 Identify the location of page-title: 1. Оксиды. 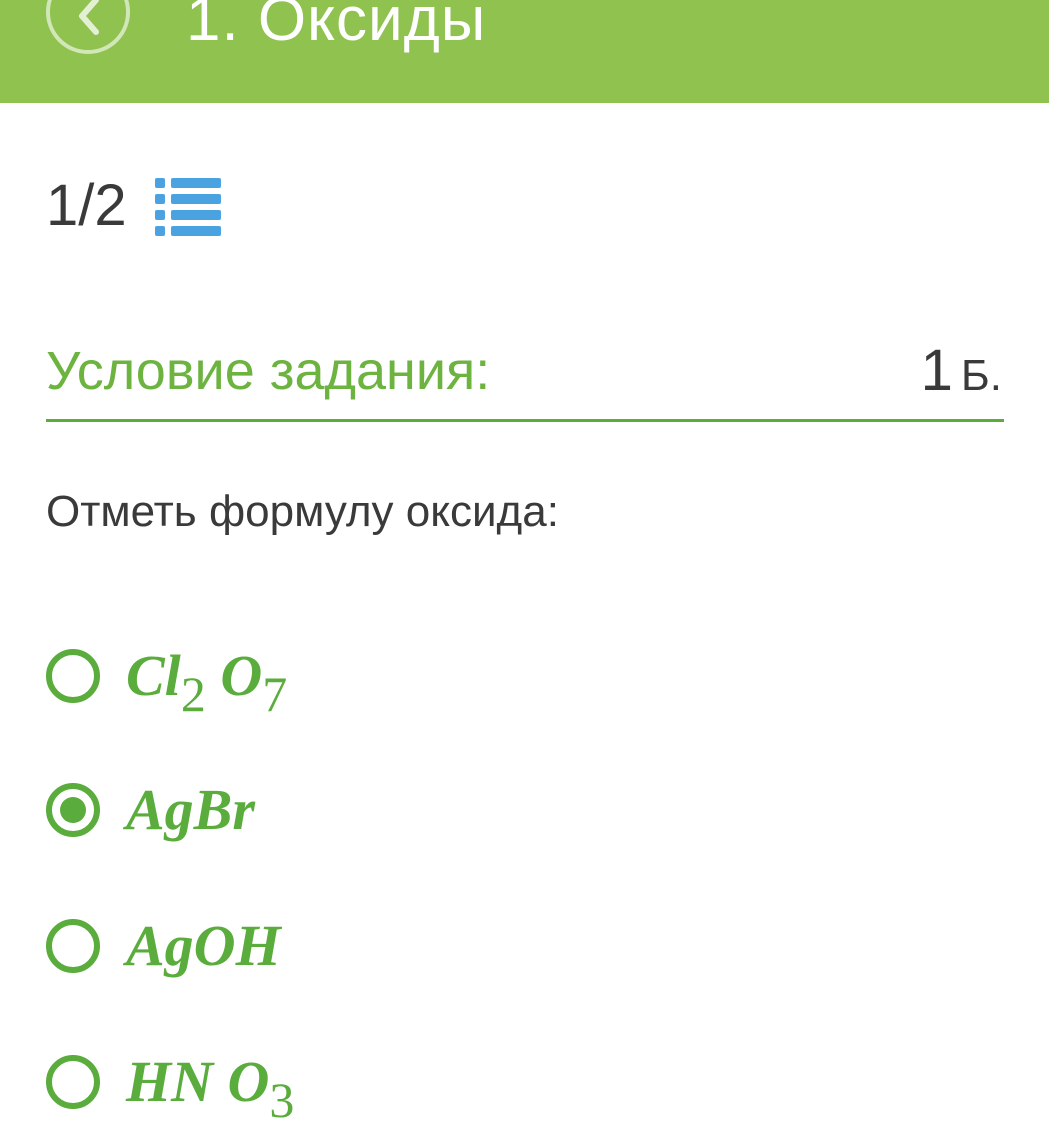
(336, 27).